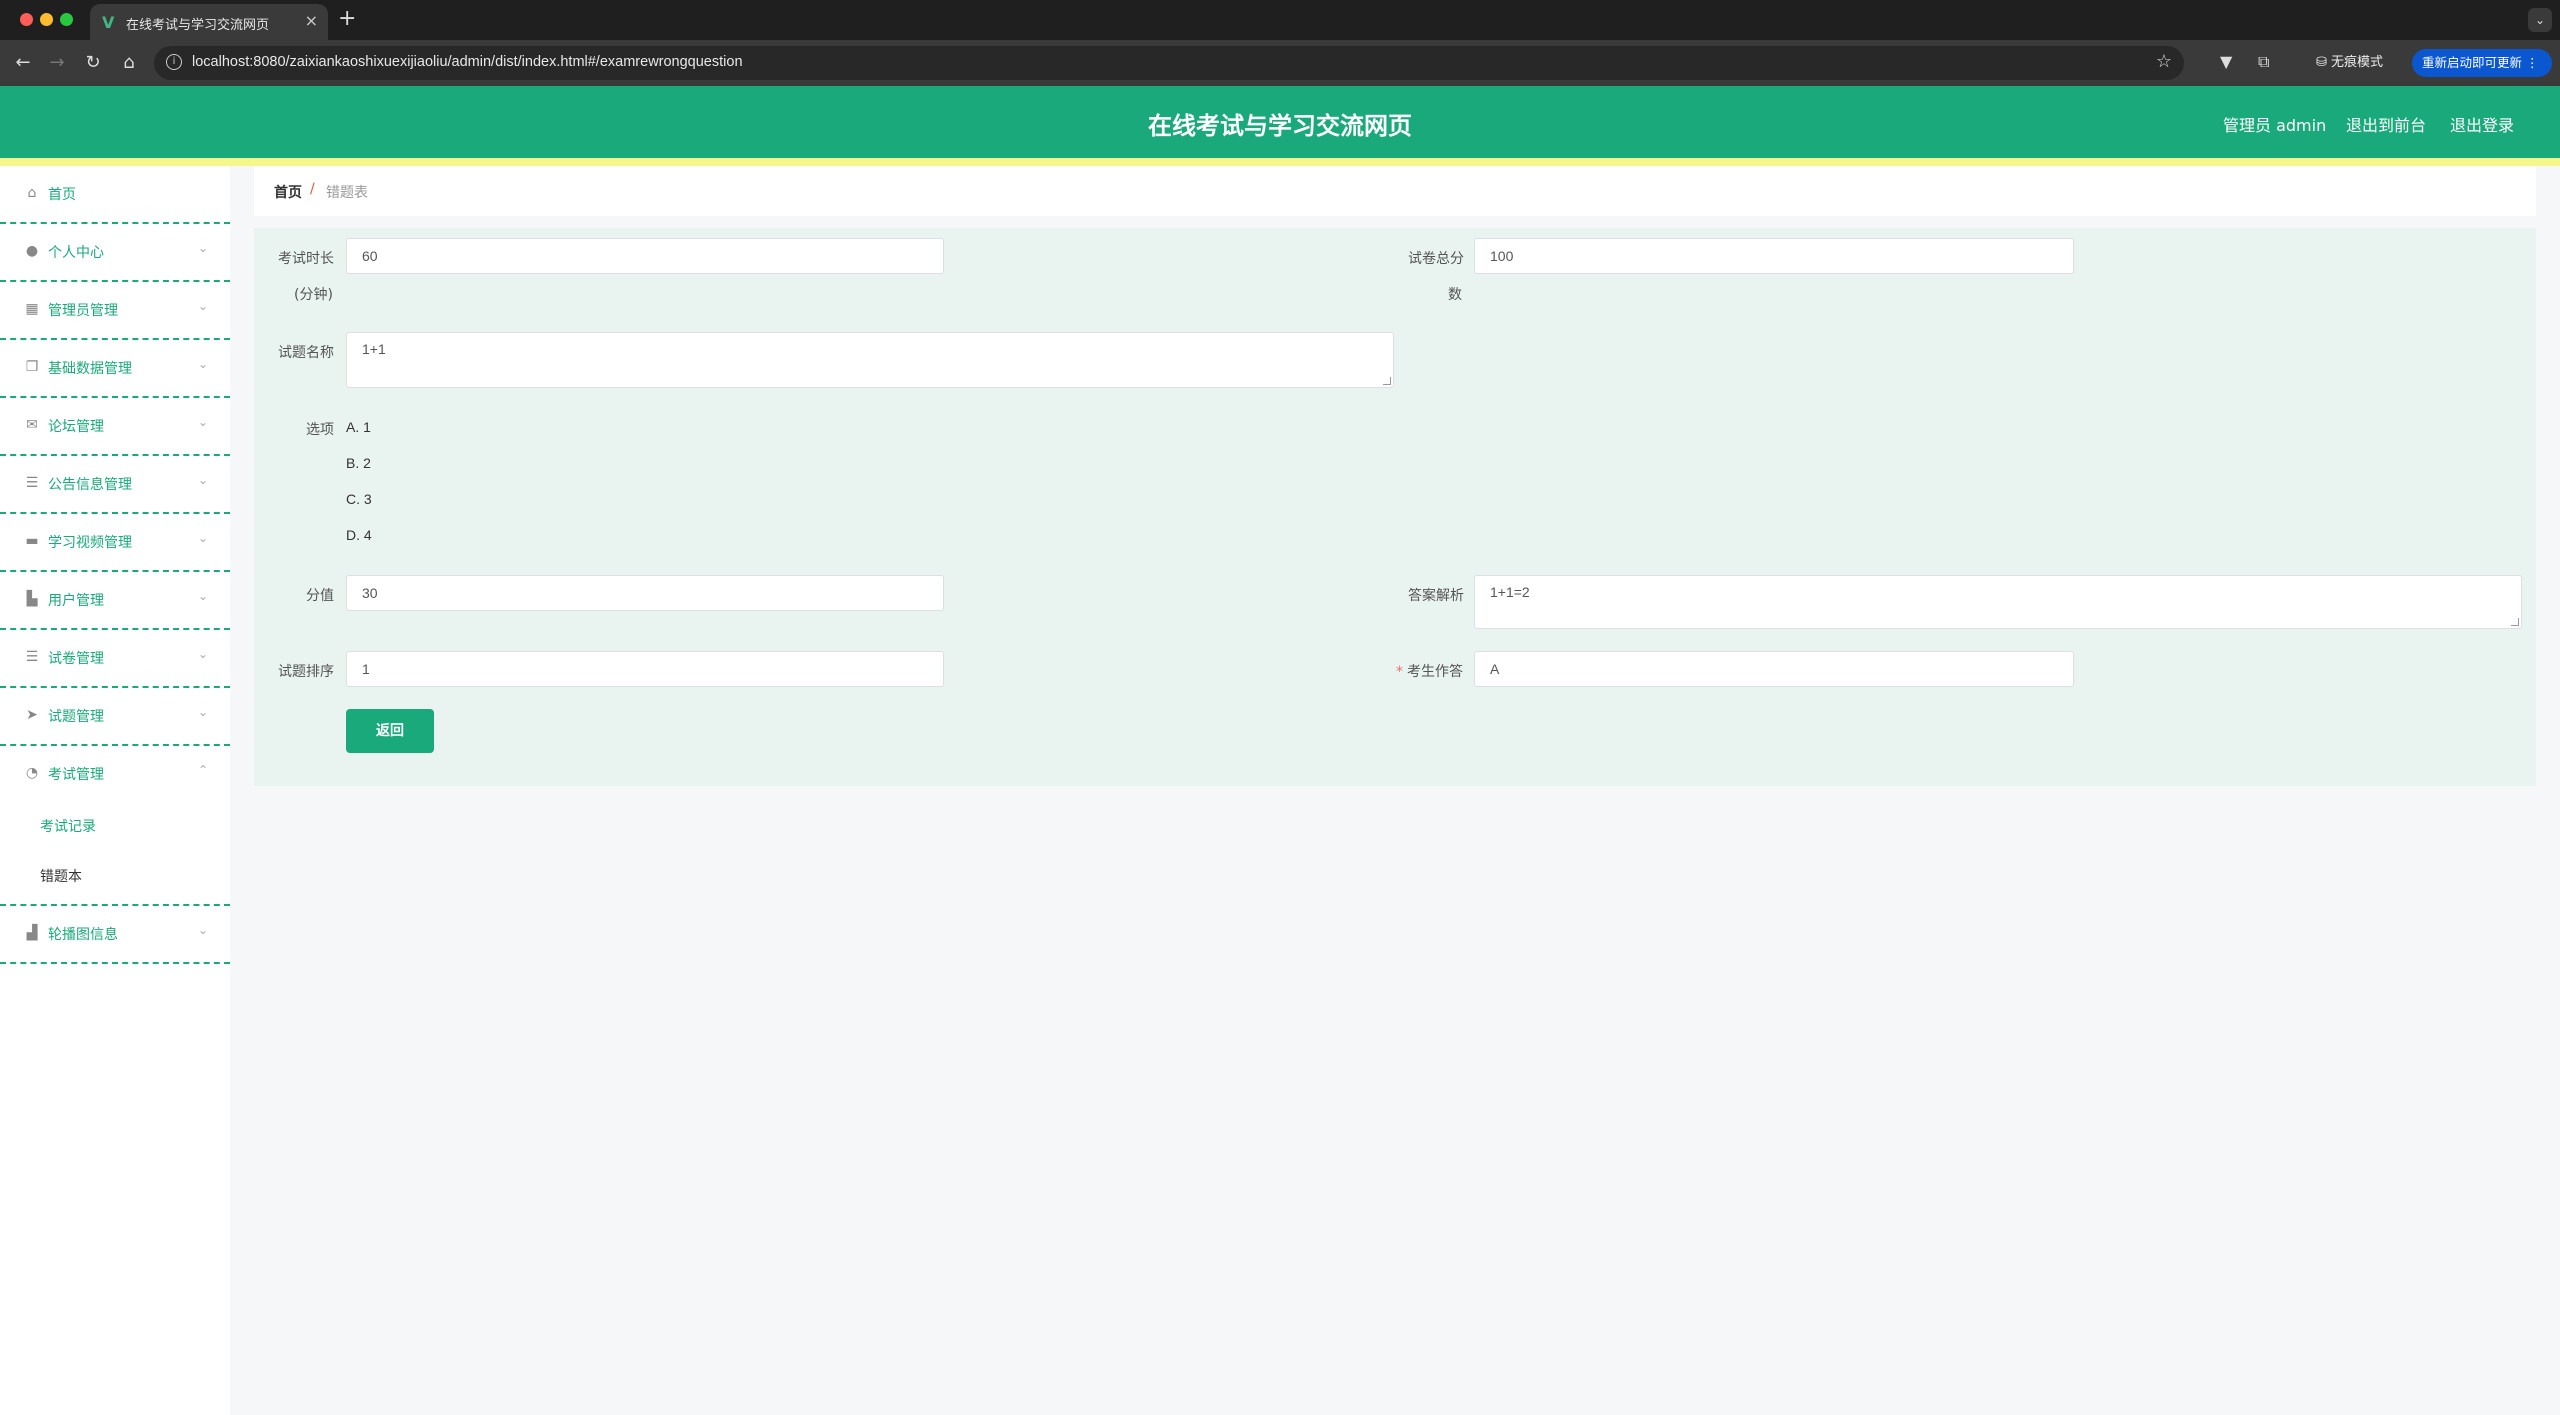 Image resolution: width=2560 pixels, height=1415 pixels. Describe the element at coordinates (62, 195) in the screenshot. I see `sidebar-item-label: 首页` at that location.